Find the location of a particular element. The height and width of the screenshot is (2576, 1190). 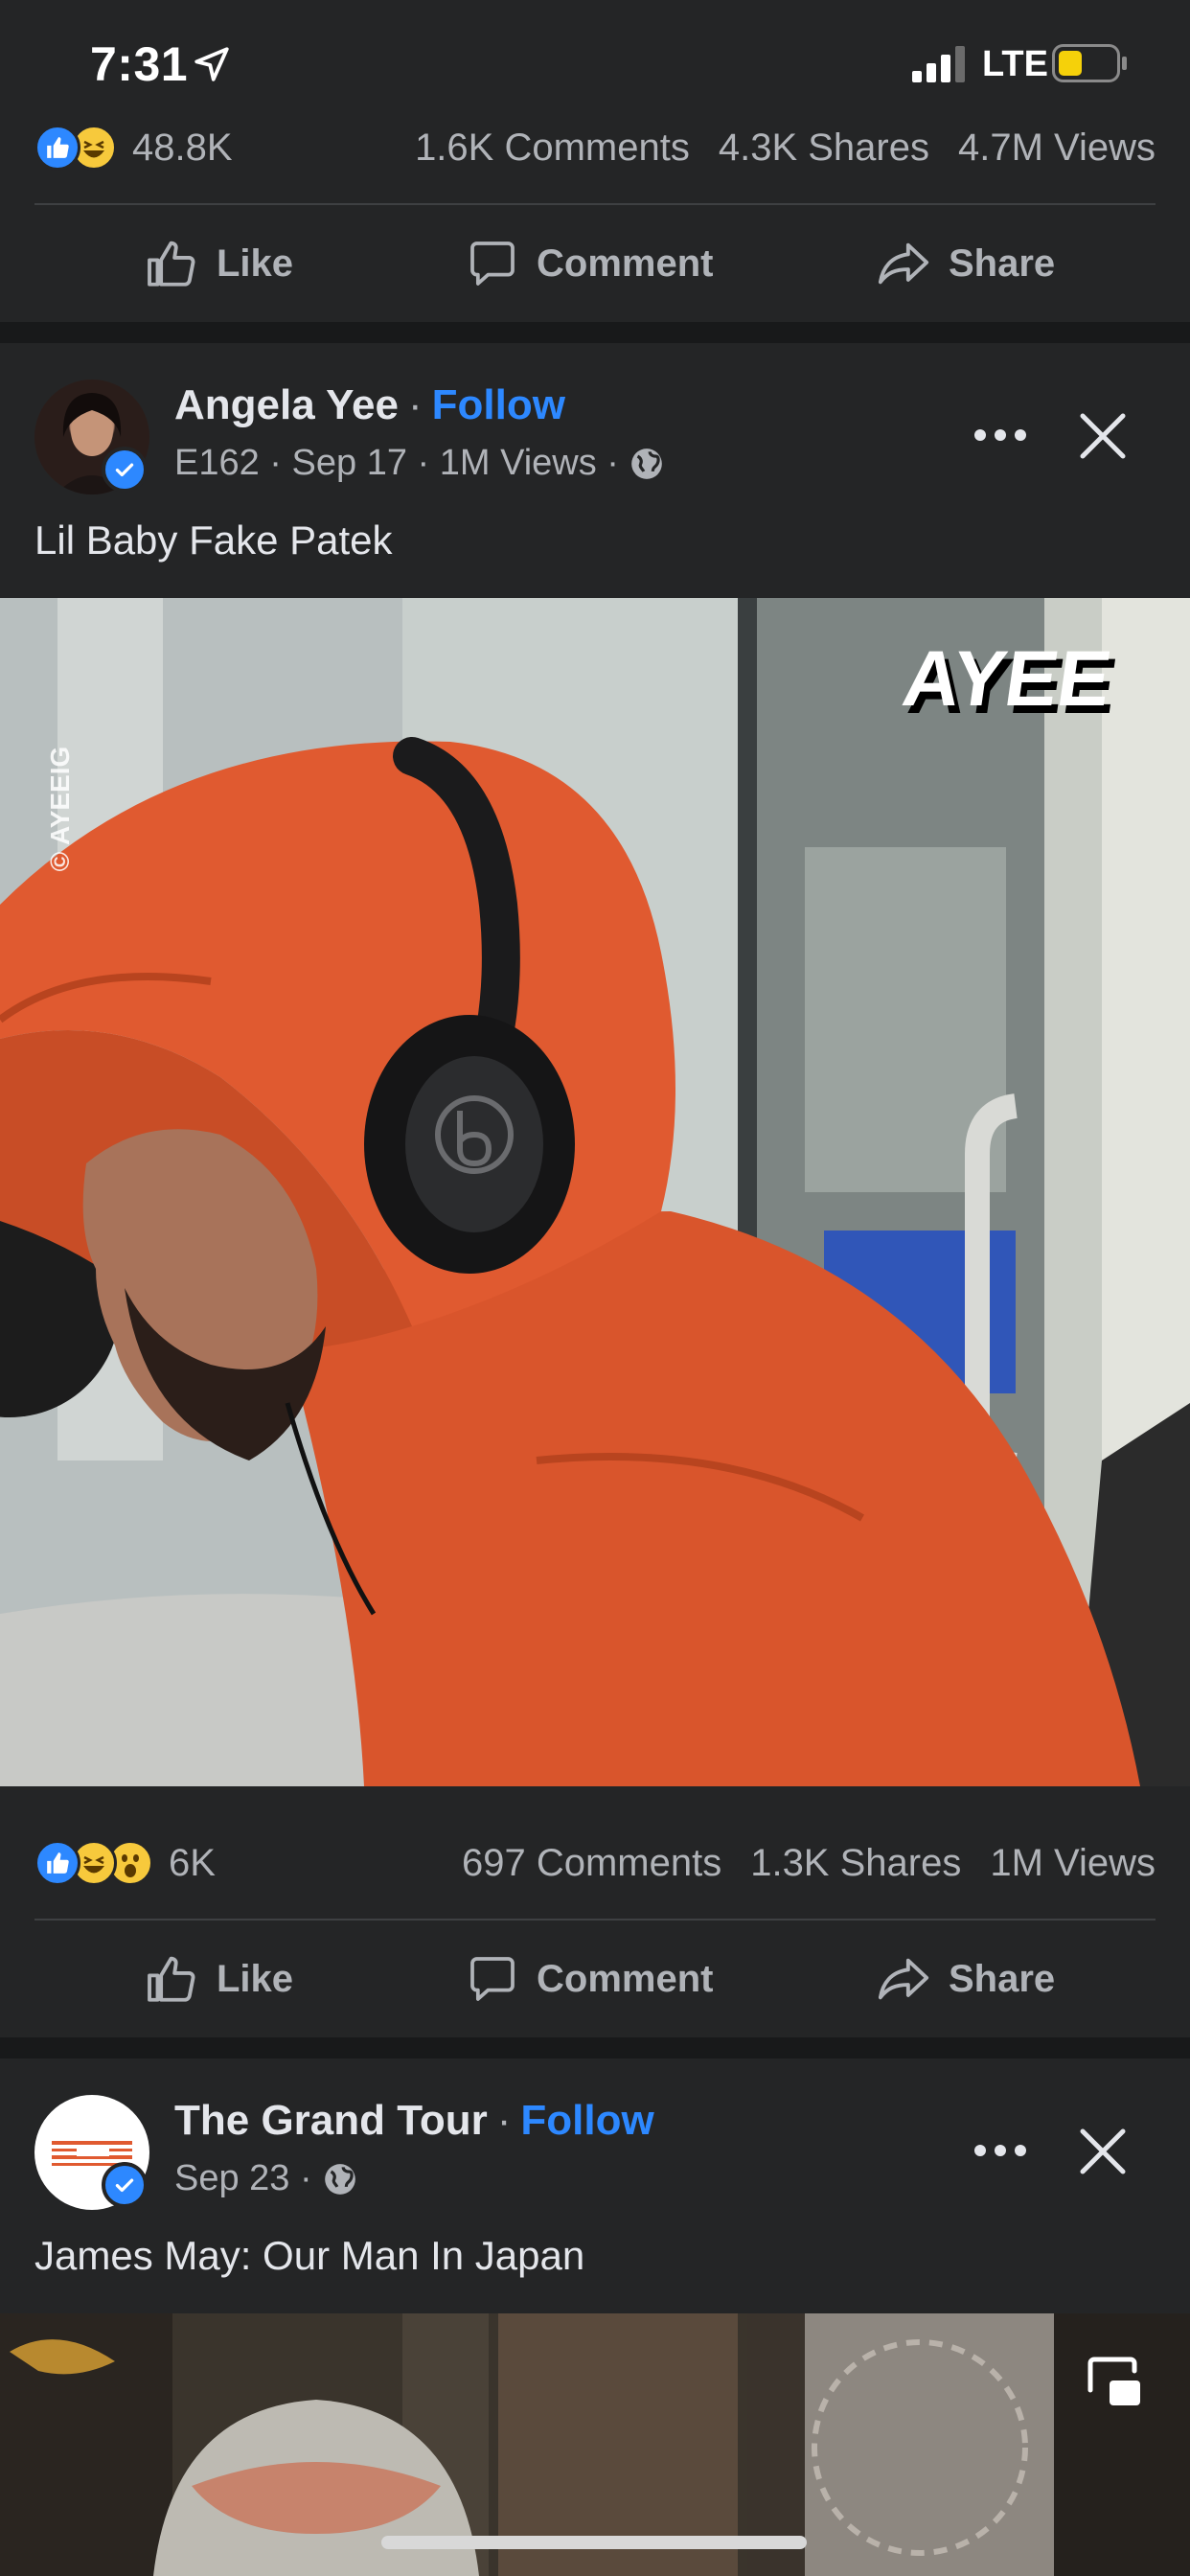

views-count: 1M Views is located at coordinates (1073, 1863).